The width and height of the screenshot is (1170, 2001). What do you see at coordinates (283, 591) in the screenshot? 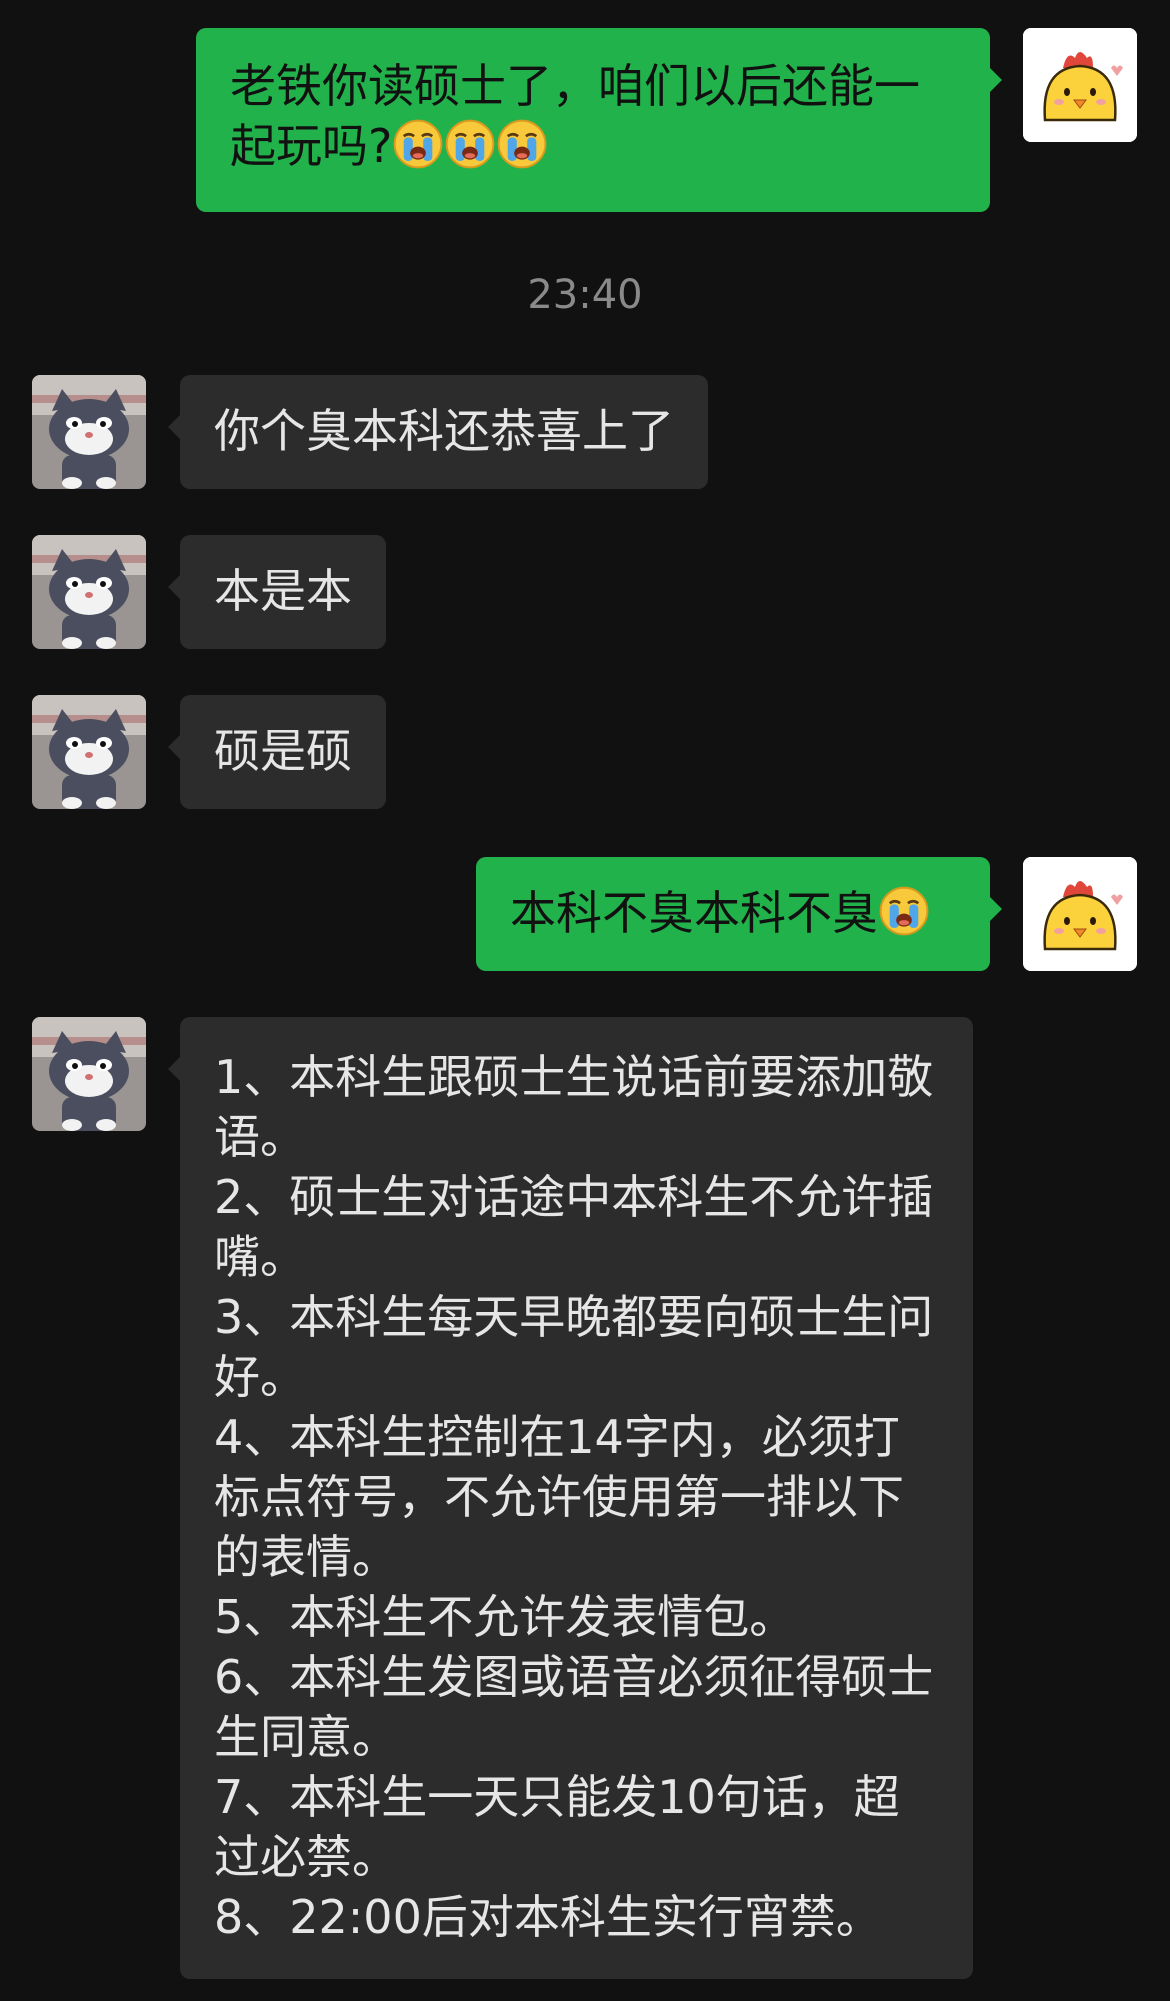
I see `message-text: 本是本` at bounding box center [283, 591].